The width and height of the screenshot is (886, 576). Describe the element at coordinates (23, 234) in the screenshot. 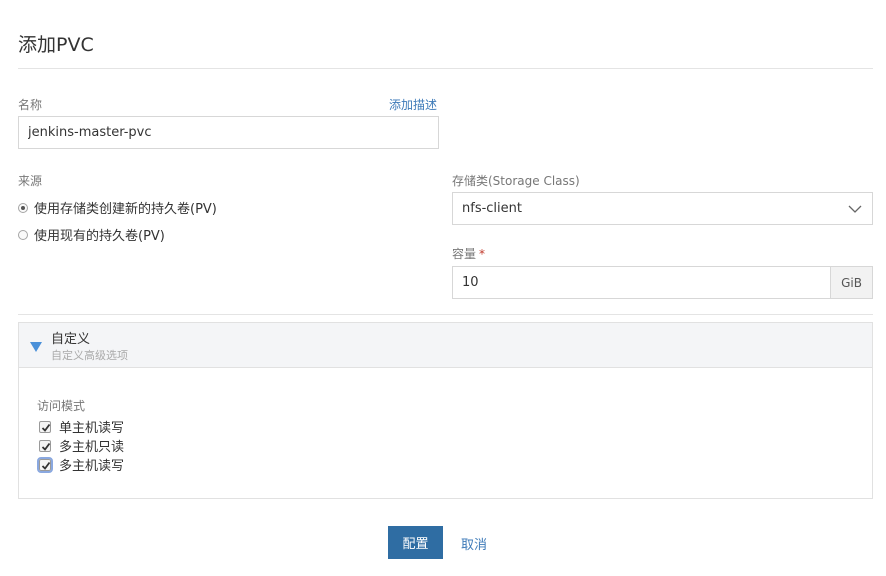

I see `radio-existing-pv` at that location.